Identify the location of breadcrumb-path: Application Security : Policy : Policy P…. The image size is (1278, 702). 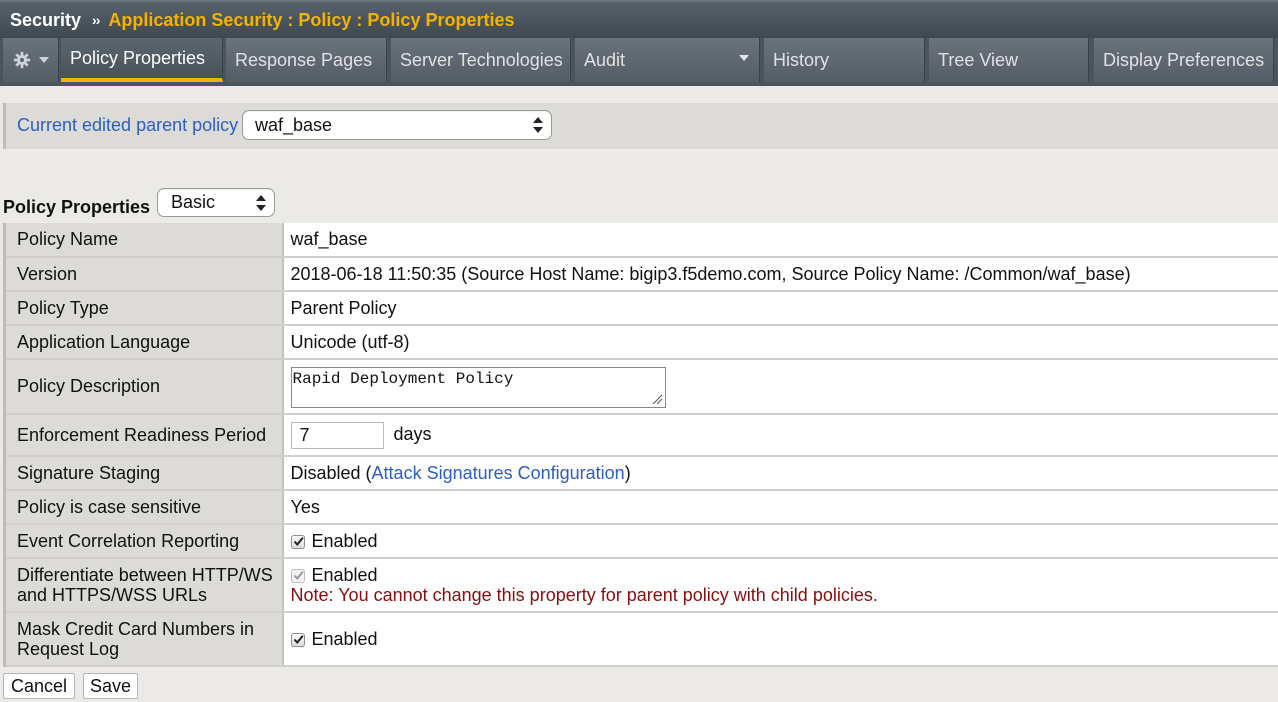
(311, 19).